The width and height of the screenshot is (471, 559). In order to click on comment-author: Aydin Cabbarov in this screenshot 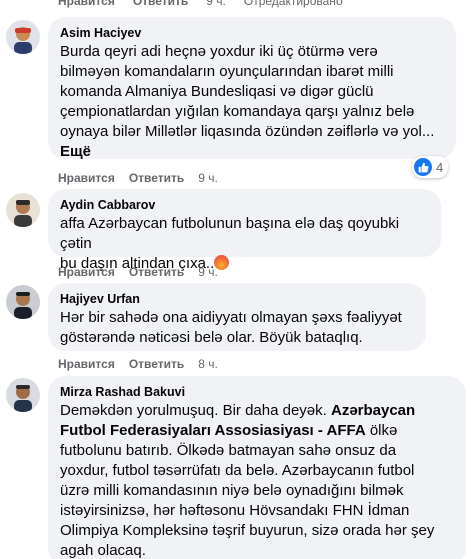, I will do `click(244, 205)`.